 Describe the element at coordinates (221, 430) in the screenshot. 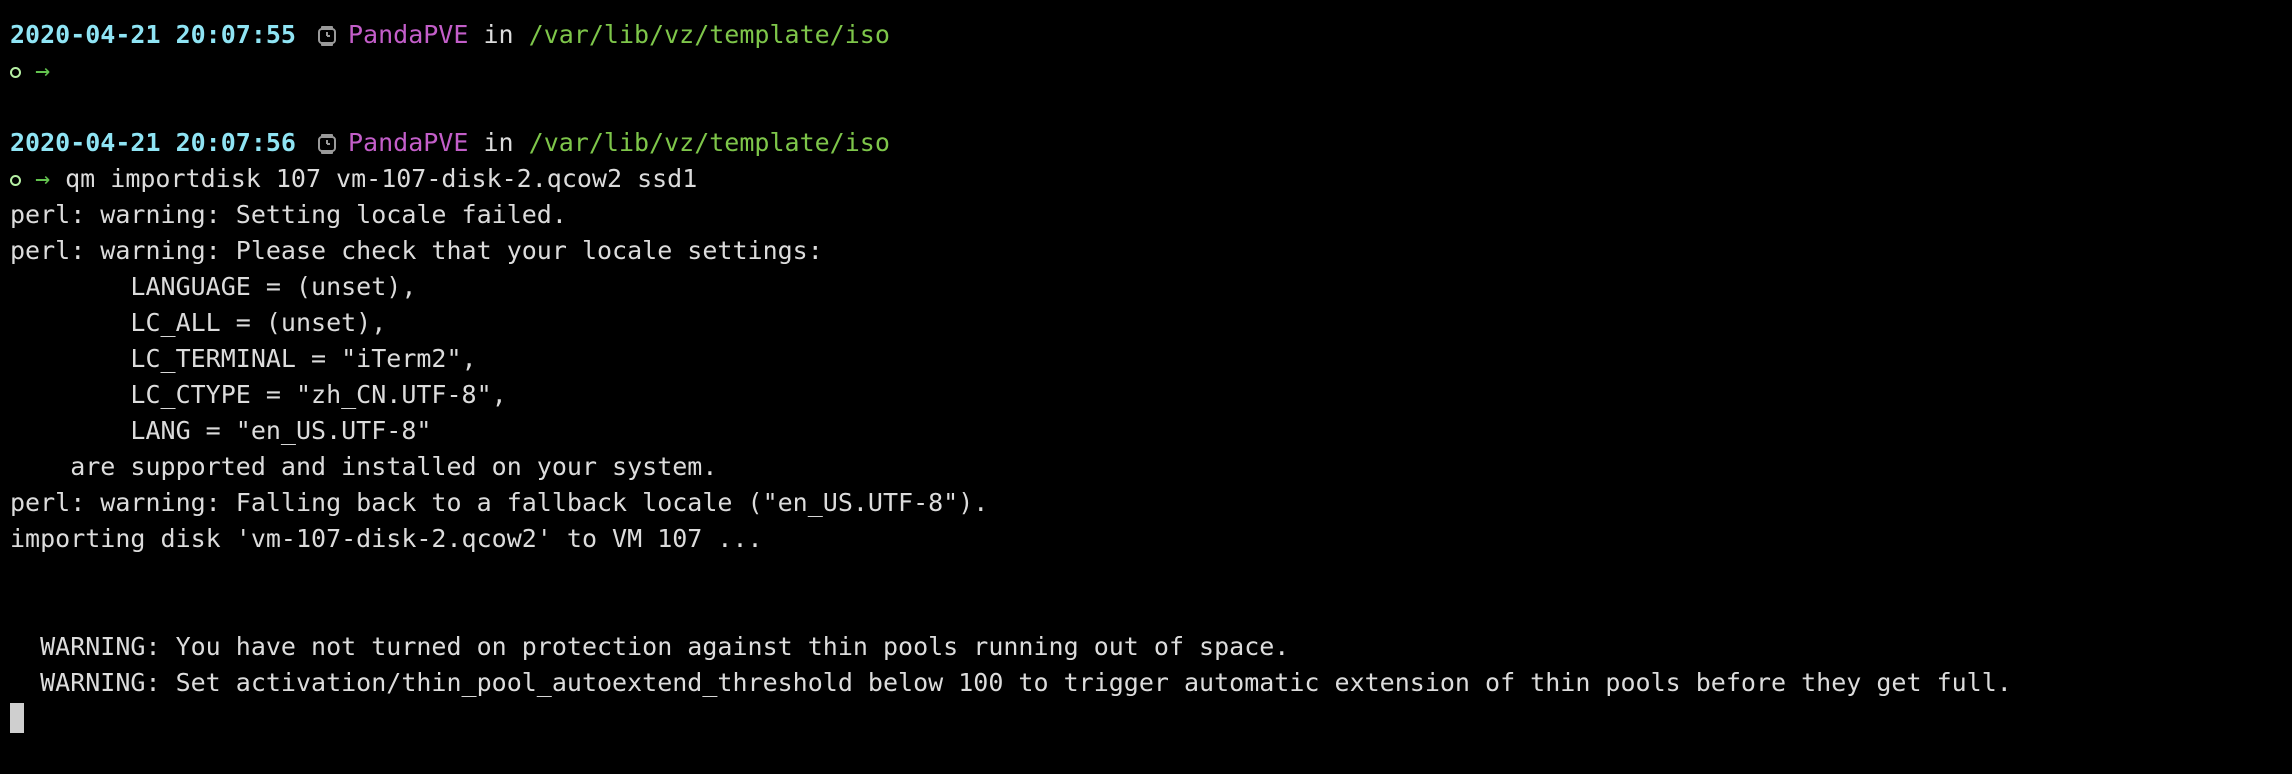

I see `output-line: LANG = "en_US.UTF-8"` at that location.